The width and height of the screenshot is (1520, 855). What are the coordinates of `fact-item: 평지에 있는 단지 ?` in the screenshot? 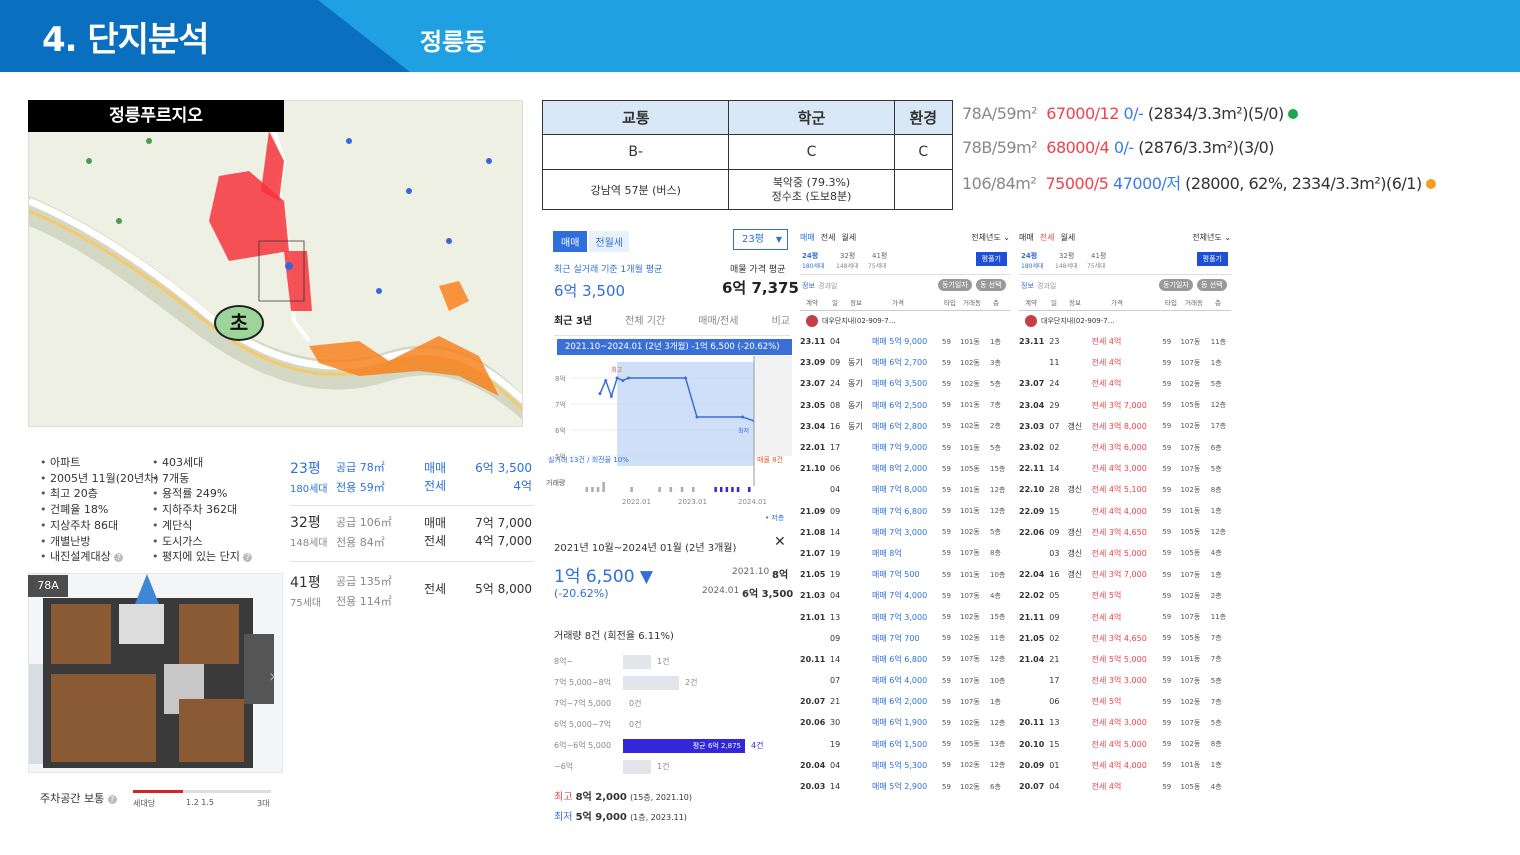 It's located at (202, 557).